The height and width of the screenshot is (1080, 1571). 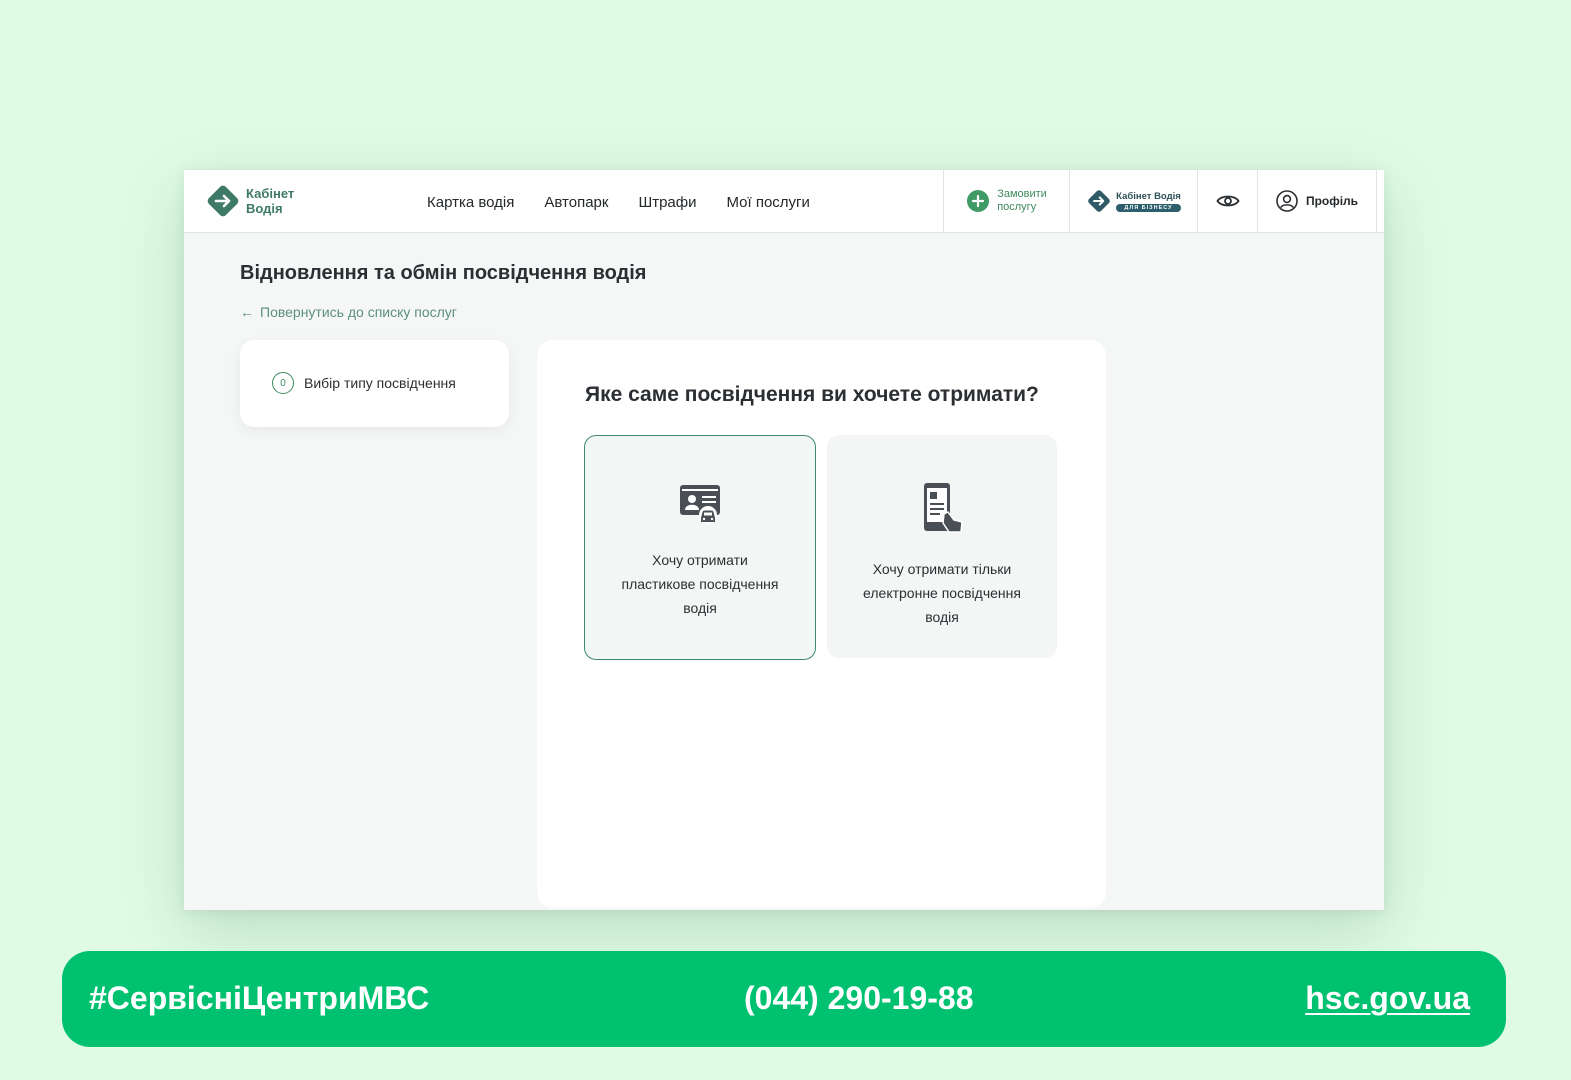 I want to click on page-title: Відновлення та обмін посвідчення водія, so click(x=443, y=273).